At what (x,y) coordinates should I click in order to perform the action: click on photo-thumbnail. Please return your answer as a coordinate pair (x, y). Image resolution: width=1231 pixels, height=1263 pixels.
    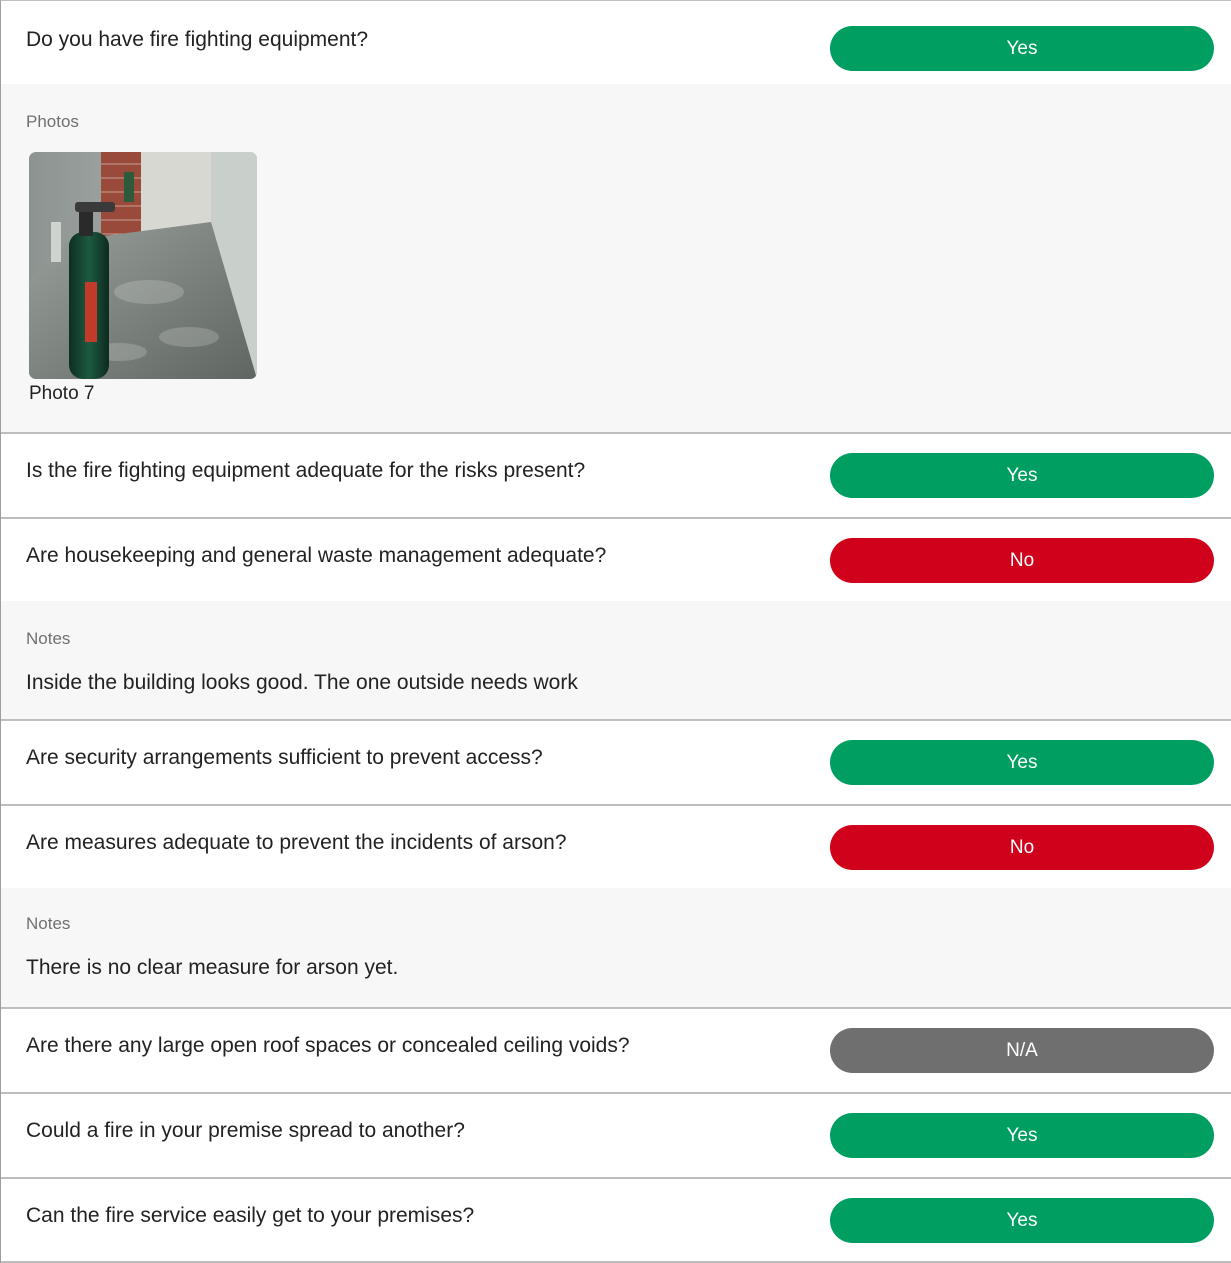
    Looking at the image, I should click on (143, 265).